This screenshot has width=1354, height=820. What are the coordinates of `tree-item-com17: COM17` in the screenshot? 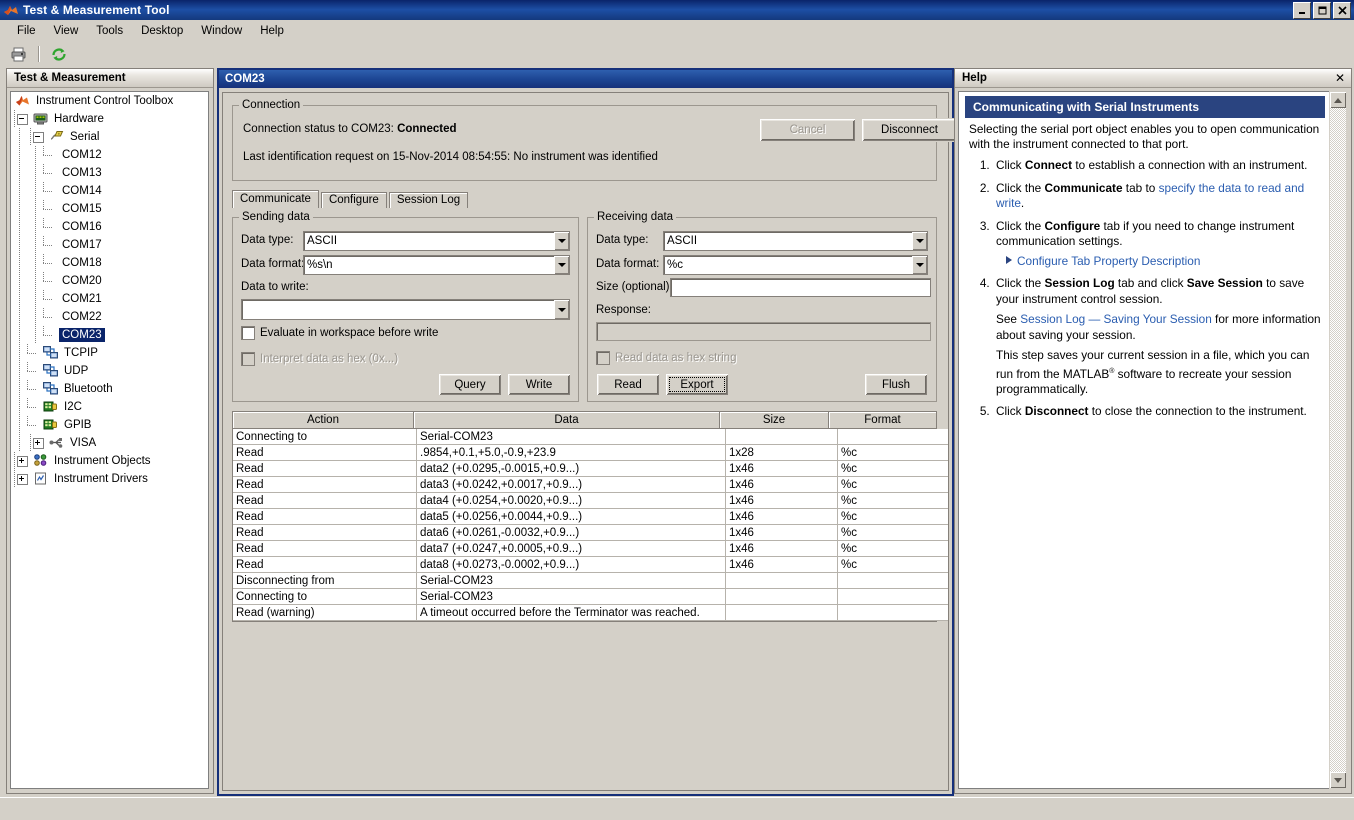 It's located at (109, 245).